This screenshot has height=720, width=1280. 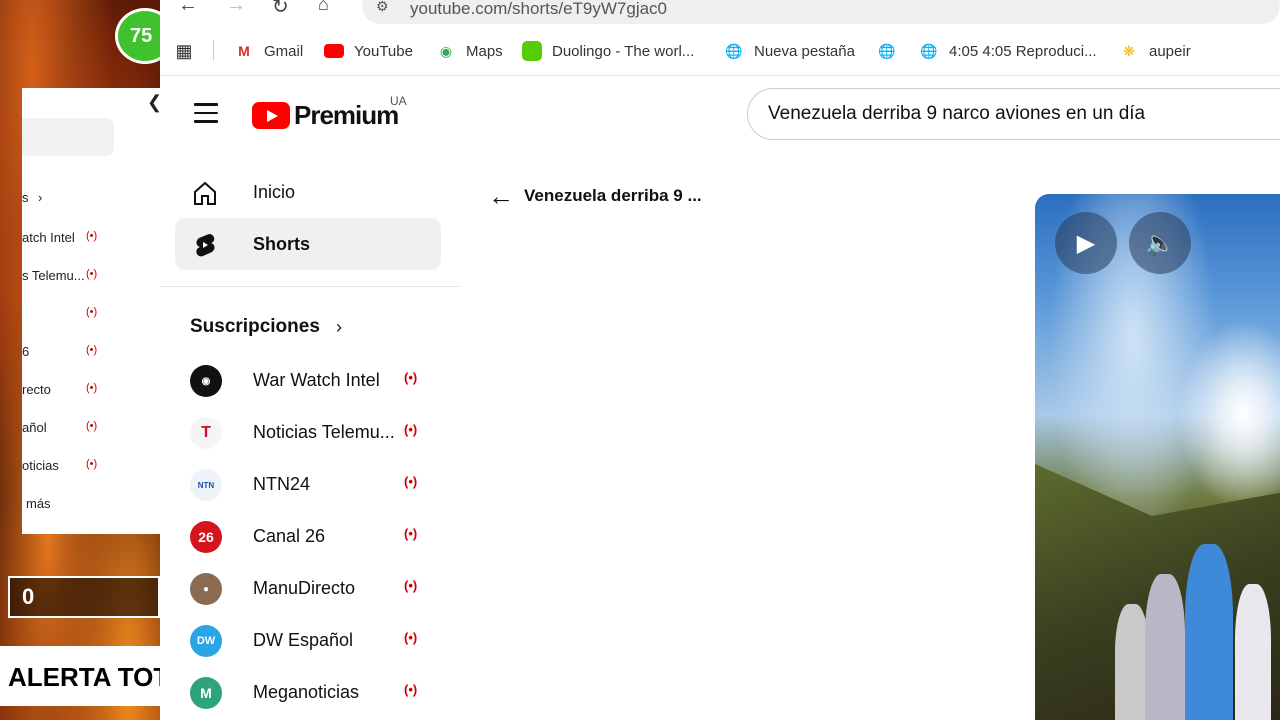 I want to click on browser-toolbar: ← → ↻ ⌂ ⚙ youtube.com/shorts/eT9yW7gjac0, so click(x=720, y=12).